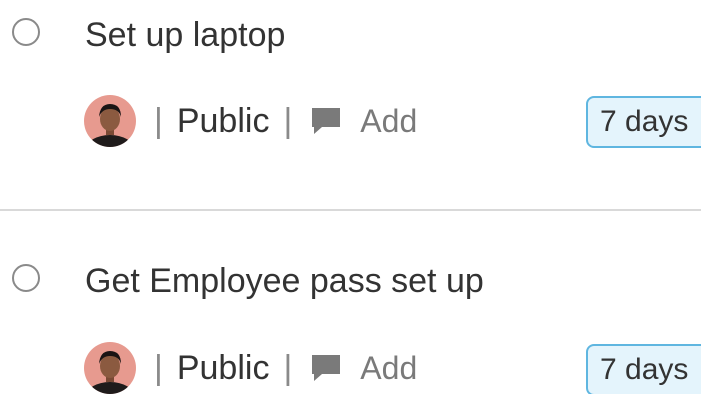 The width and height of the screenshot is (701, 394). Describe the element at coordinates (284, 281) in the screenshot. I see `task-title: Get Employee pass set up` at that location.